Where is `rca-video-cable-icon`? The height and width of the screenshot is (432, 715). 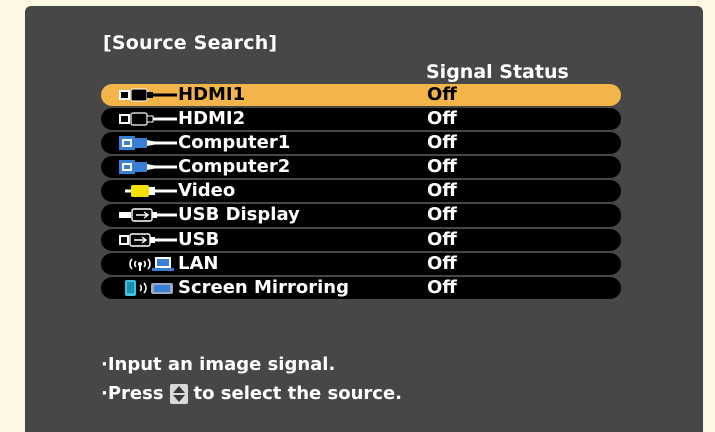 rca-video-cable-icon is located at coordinates (151, 191).